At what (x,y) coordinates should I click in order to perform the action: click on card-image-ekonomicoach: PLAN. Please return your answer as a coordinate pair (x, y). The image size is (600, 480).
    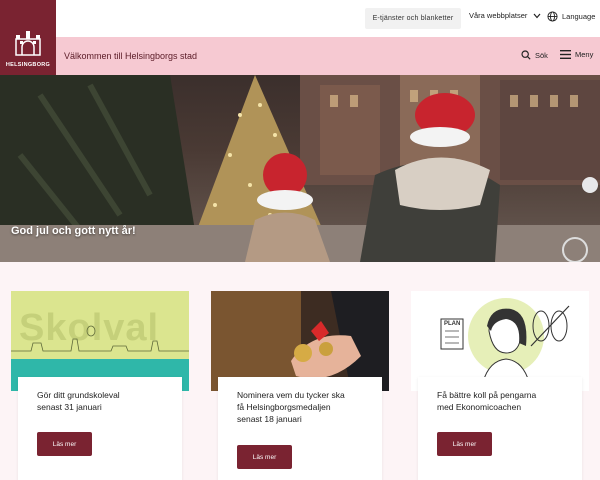
    Looking at the image, I should click on (500, 341).